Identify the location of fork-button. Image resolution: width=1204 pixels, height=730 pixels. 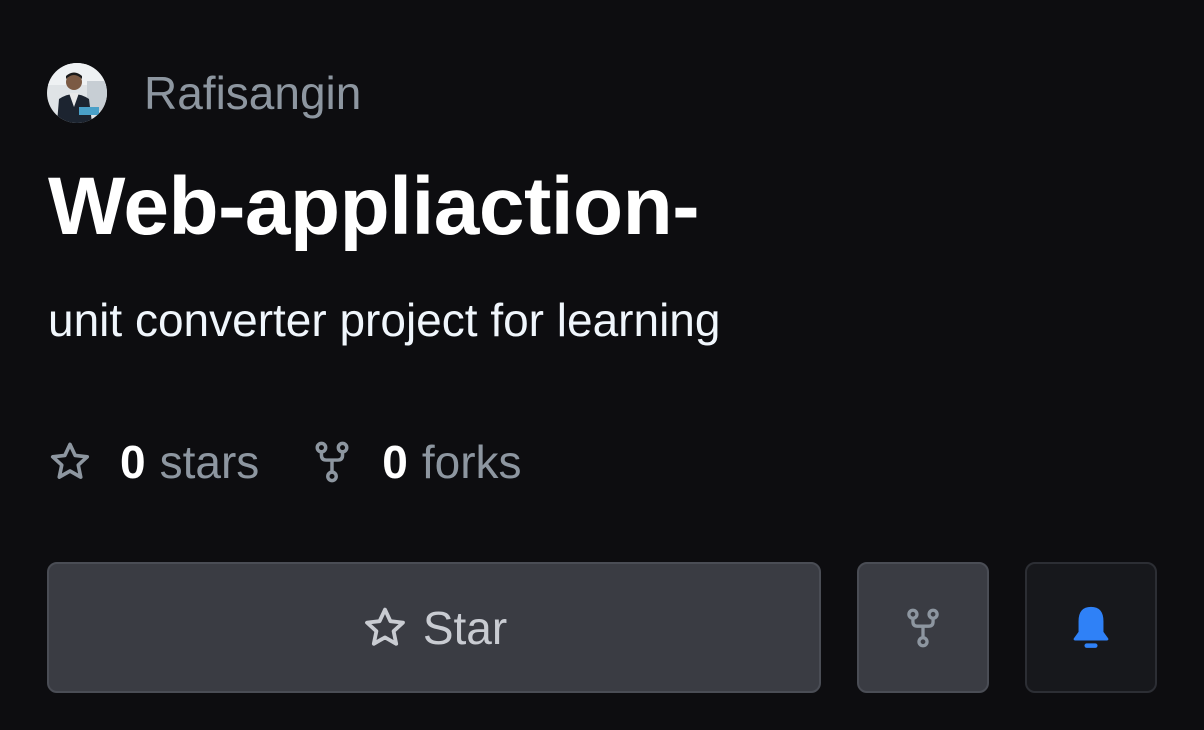
(923, 627).